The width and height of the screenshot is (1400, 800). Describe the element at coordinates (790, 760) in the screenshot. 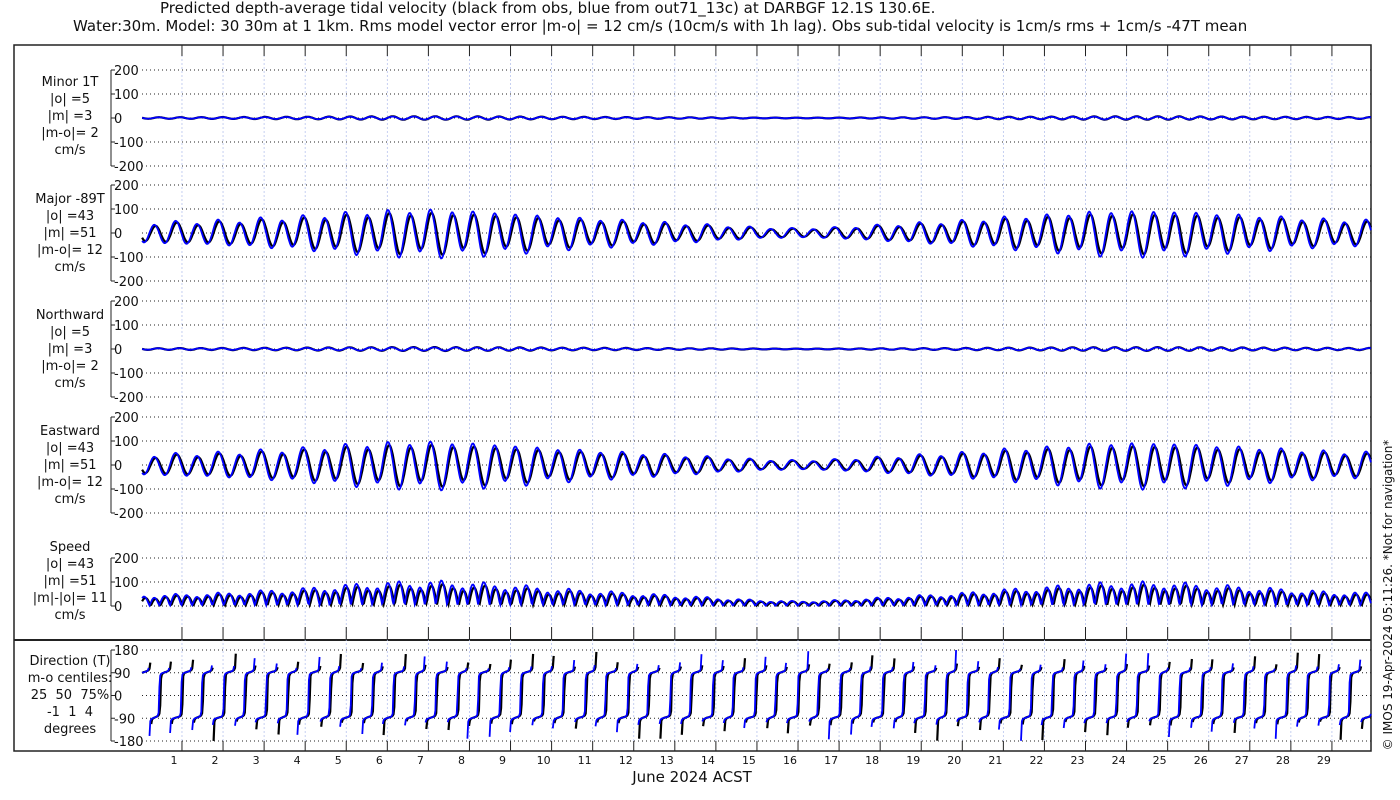

I see `x-tick-label: 16` at that location.